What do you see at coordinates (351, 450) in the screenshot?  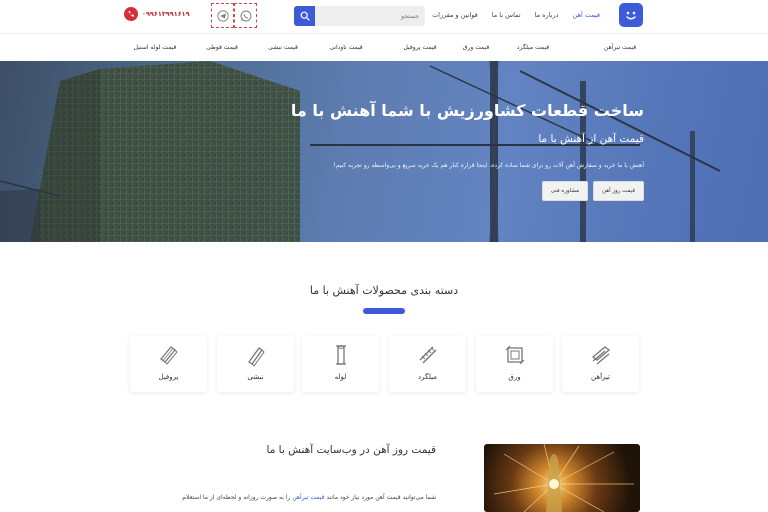 I see `price-section-title: قیمت روز آهن در وب‌سایت آهنش با ما` at bounding box center [351, 450].